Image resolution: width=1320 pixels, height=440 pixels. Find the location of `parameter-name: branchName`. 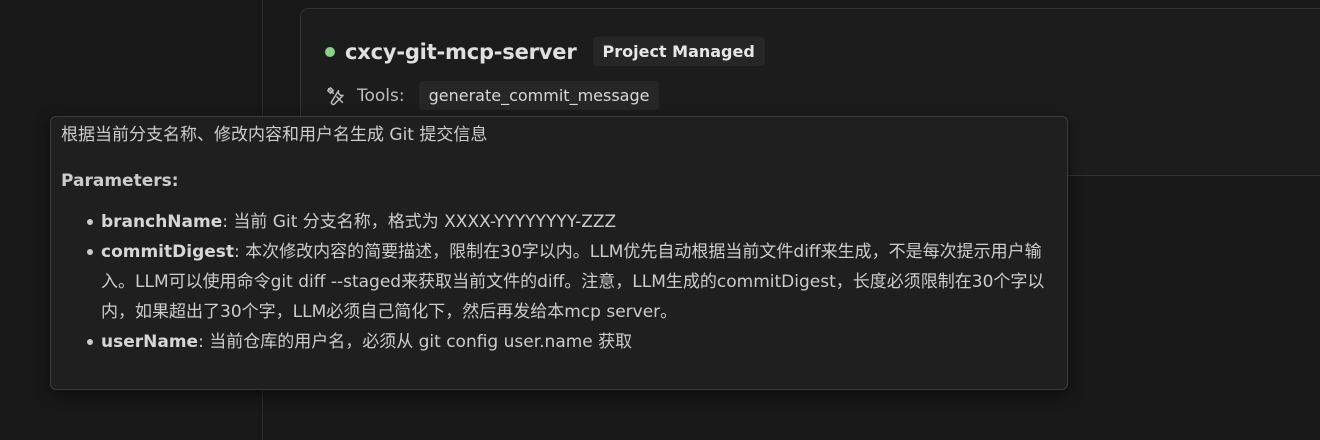

parameter-name: branchName is located at coordinates (162, 222).